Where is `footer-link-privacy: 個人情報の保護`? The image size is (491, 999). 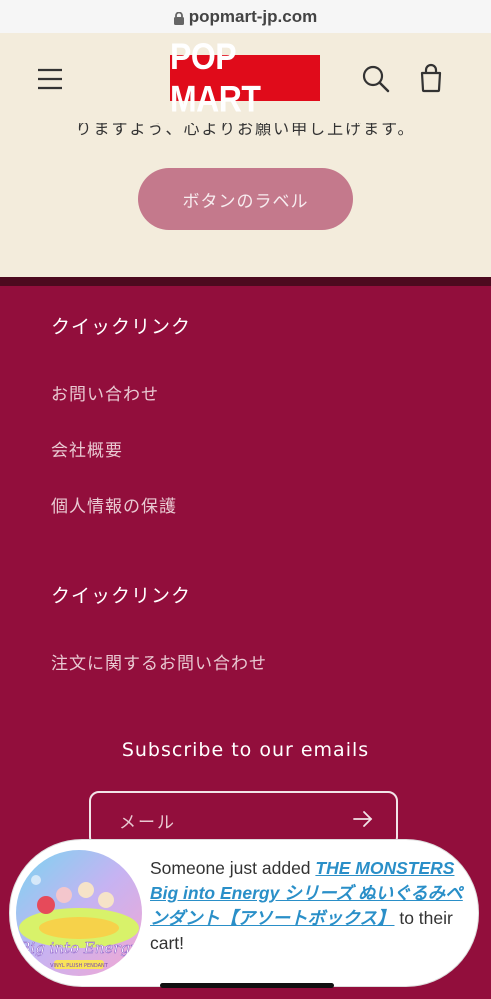
footer-link-privacy: 個人情報の保護 is located at coordinates (114, 504).